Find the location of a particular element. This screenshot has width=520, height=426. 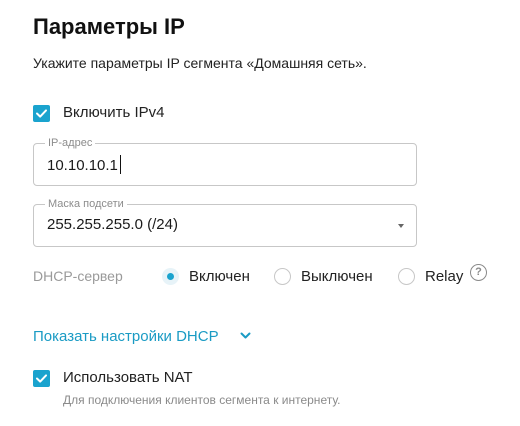

enable-ipv4-label: Включить IPv4 is located at coordinates (113, 112).